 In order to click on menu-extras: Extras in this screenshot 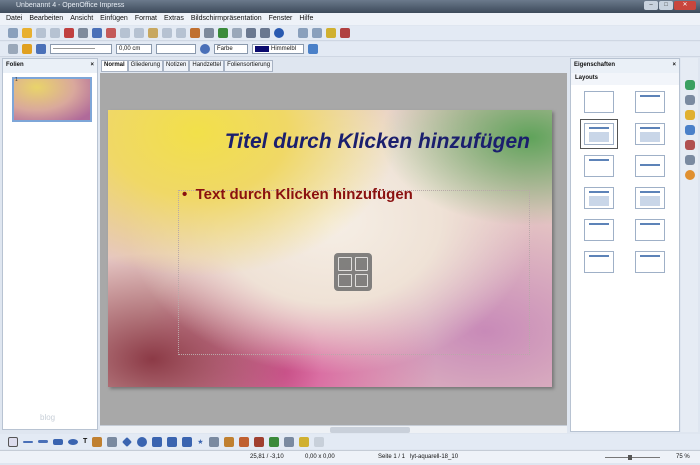, I will do `click(174, 19)`.